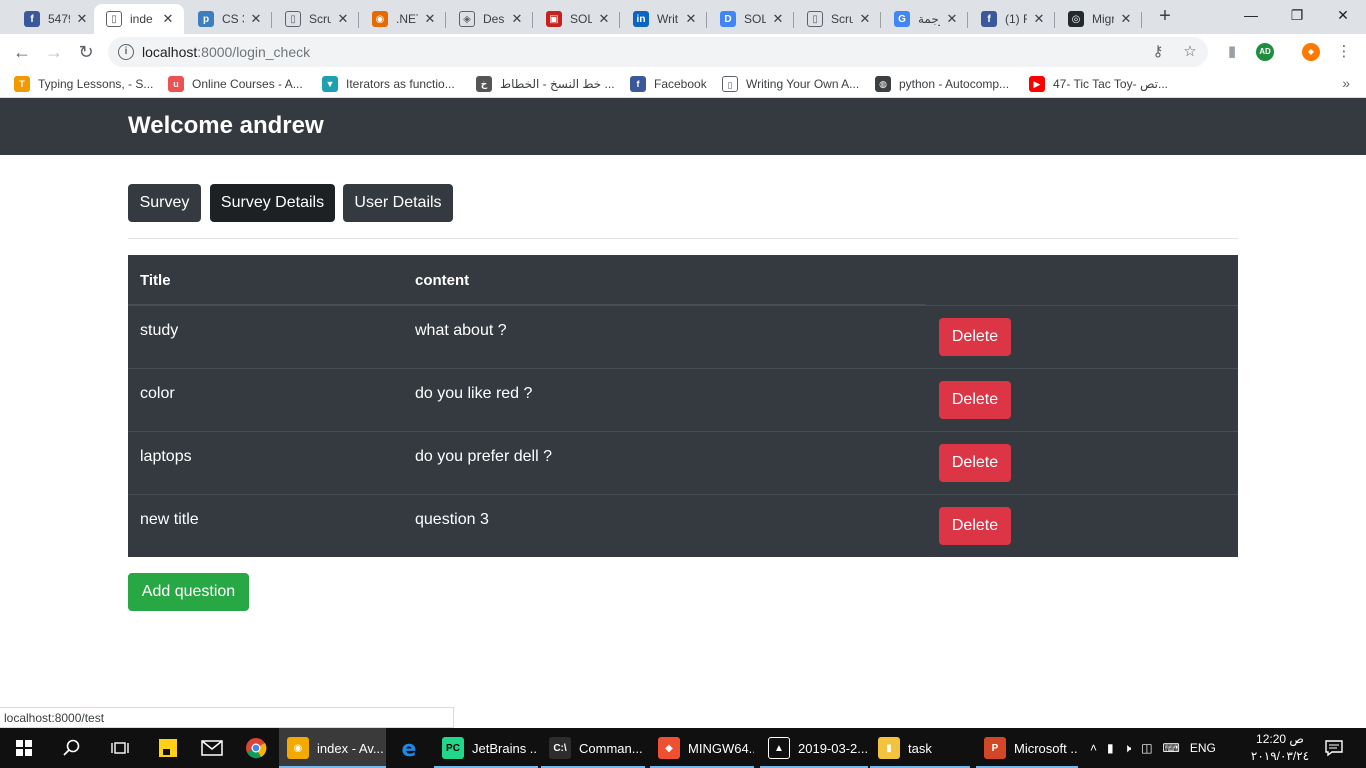 Image resolution: width=1366 pixels, height=768 pixels. Describe the element at coordinates (72, 748) in the screenshot. I see `search-icon` at that location.